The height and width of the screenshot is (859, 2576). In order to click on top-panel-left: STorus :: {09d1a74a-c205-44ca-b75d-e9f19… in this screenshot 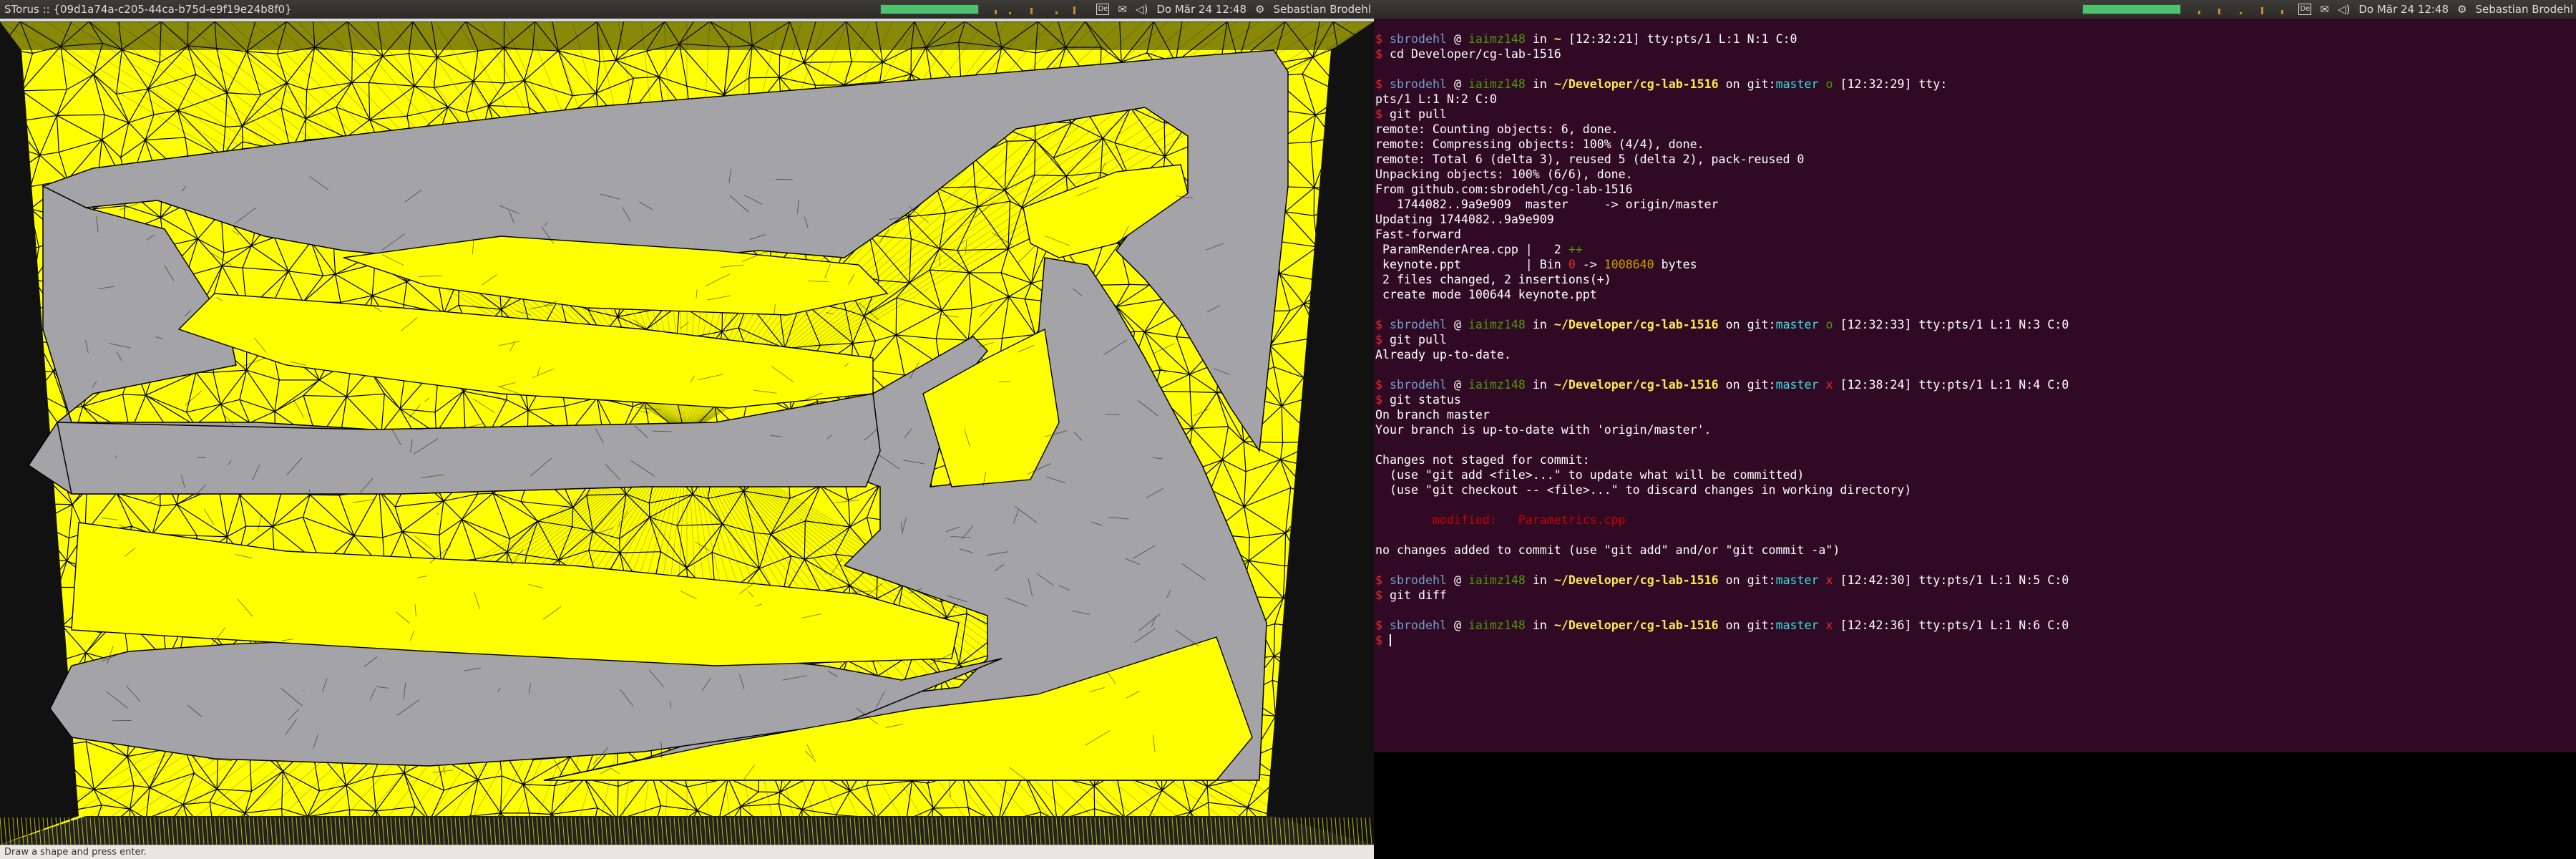, I will do `click(687, 9)`.